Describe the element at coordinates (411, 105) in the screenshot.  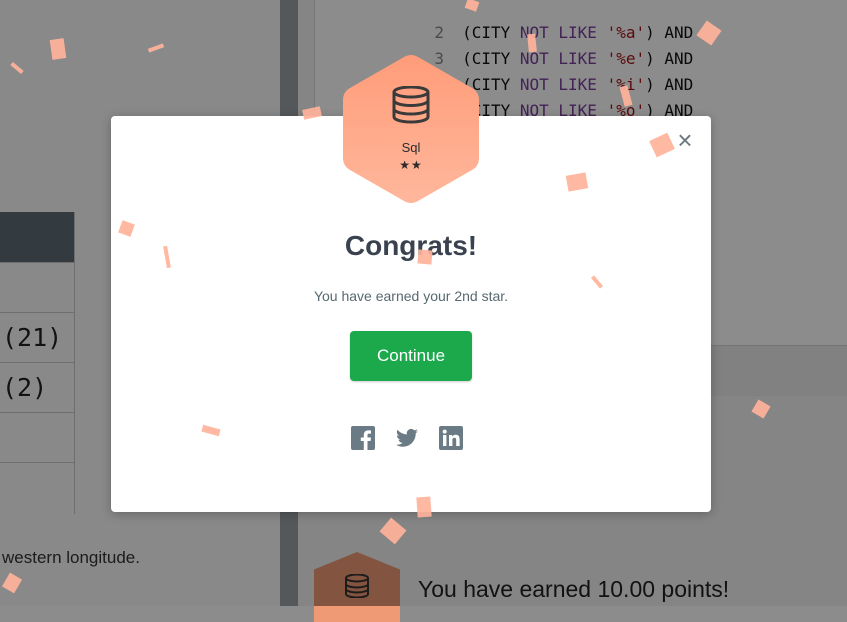
I see `database-icon` at that location.